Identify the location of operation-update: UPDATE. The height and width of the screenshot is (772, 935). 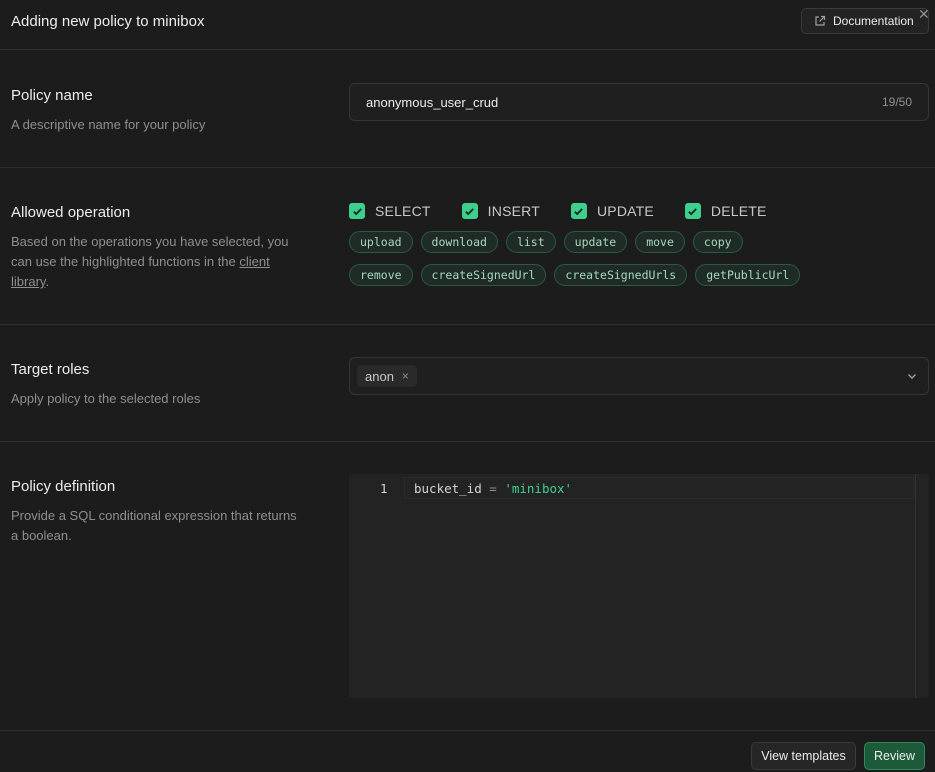
(612, 211).